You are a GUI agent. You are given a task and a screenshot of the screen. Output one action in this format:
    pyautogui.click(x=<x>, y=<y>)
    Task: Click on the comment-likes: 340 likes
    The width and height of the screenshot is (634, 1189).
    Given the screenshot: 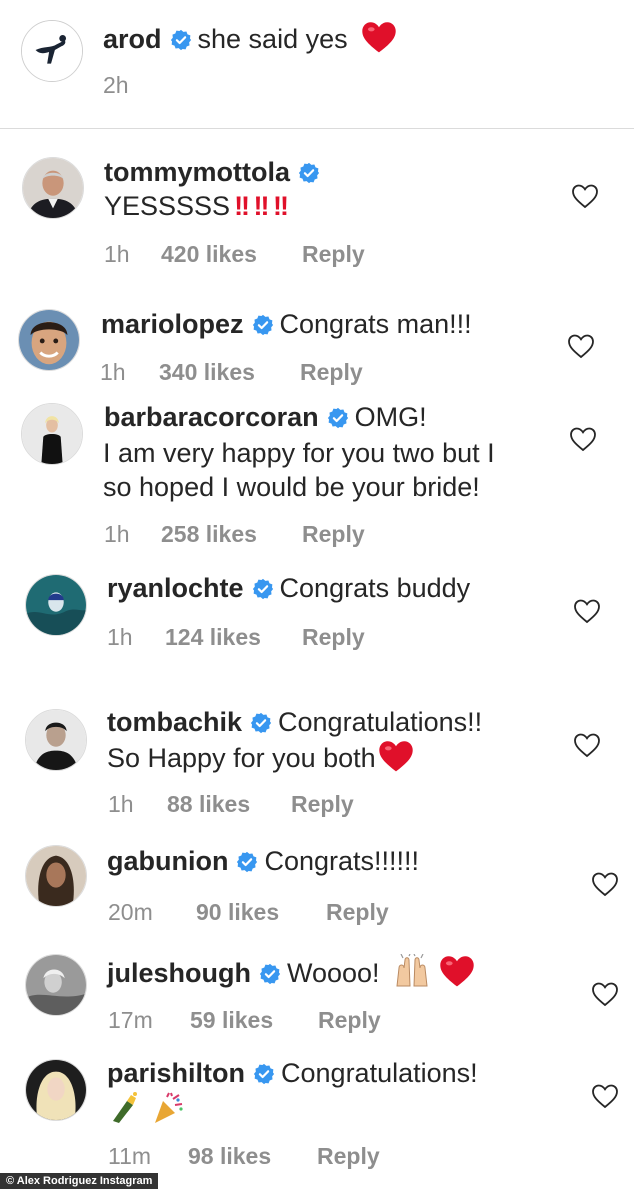 What is the action you would take?
    pyautogui.click(x=207, y=372)
    